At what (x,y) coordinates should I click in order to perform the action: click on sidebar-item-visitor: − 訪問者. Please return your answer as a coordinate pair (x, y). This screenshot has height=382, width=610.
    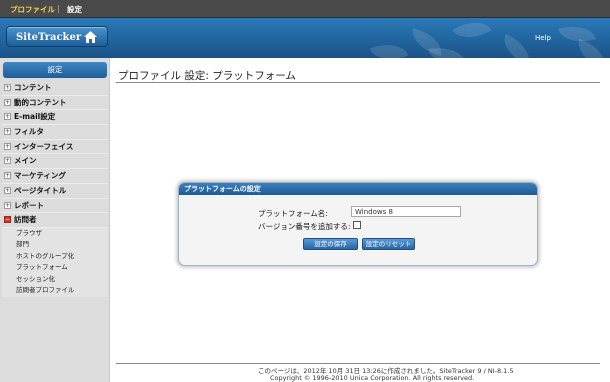
    Looking at the image, I should click on (55, 220).